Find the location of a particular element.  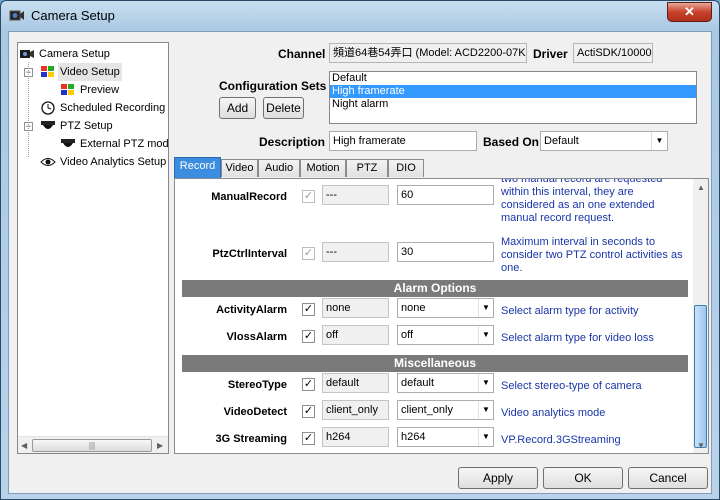

stereo-type-description: Select stereo-type of camera is located at coordinates (571, 386).